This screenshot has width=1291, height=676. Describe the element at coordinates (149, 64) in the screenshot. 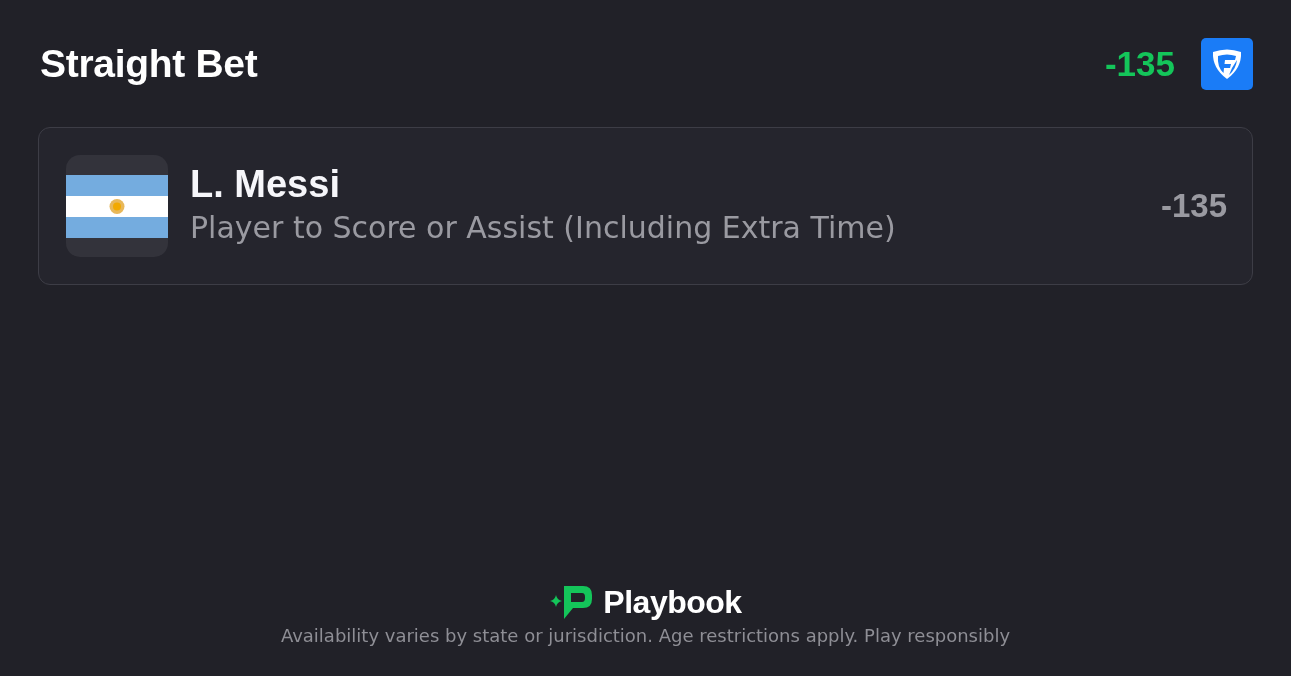

I see `bet-title: Straight Bet` at that location.